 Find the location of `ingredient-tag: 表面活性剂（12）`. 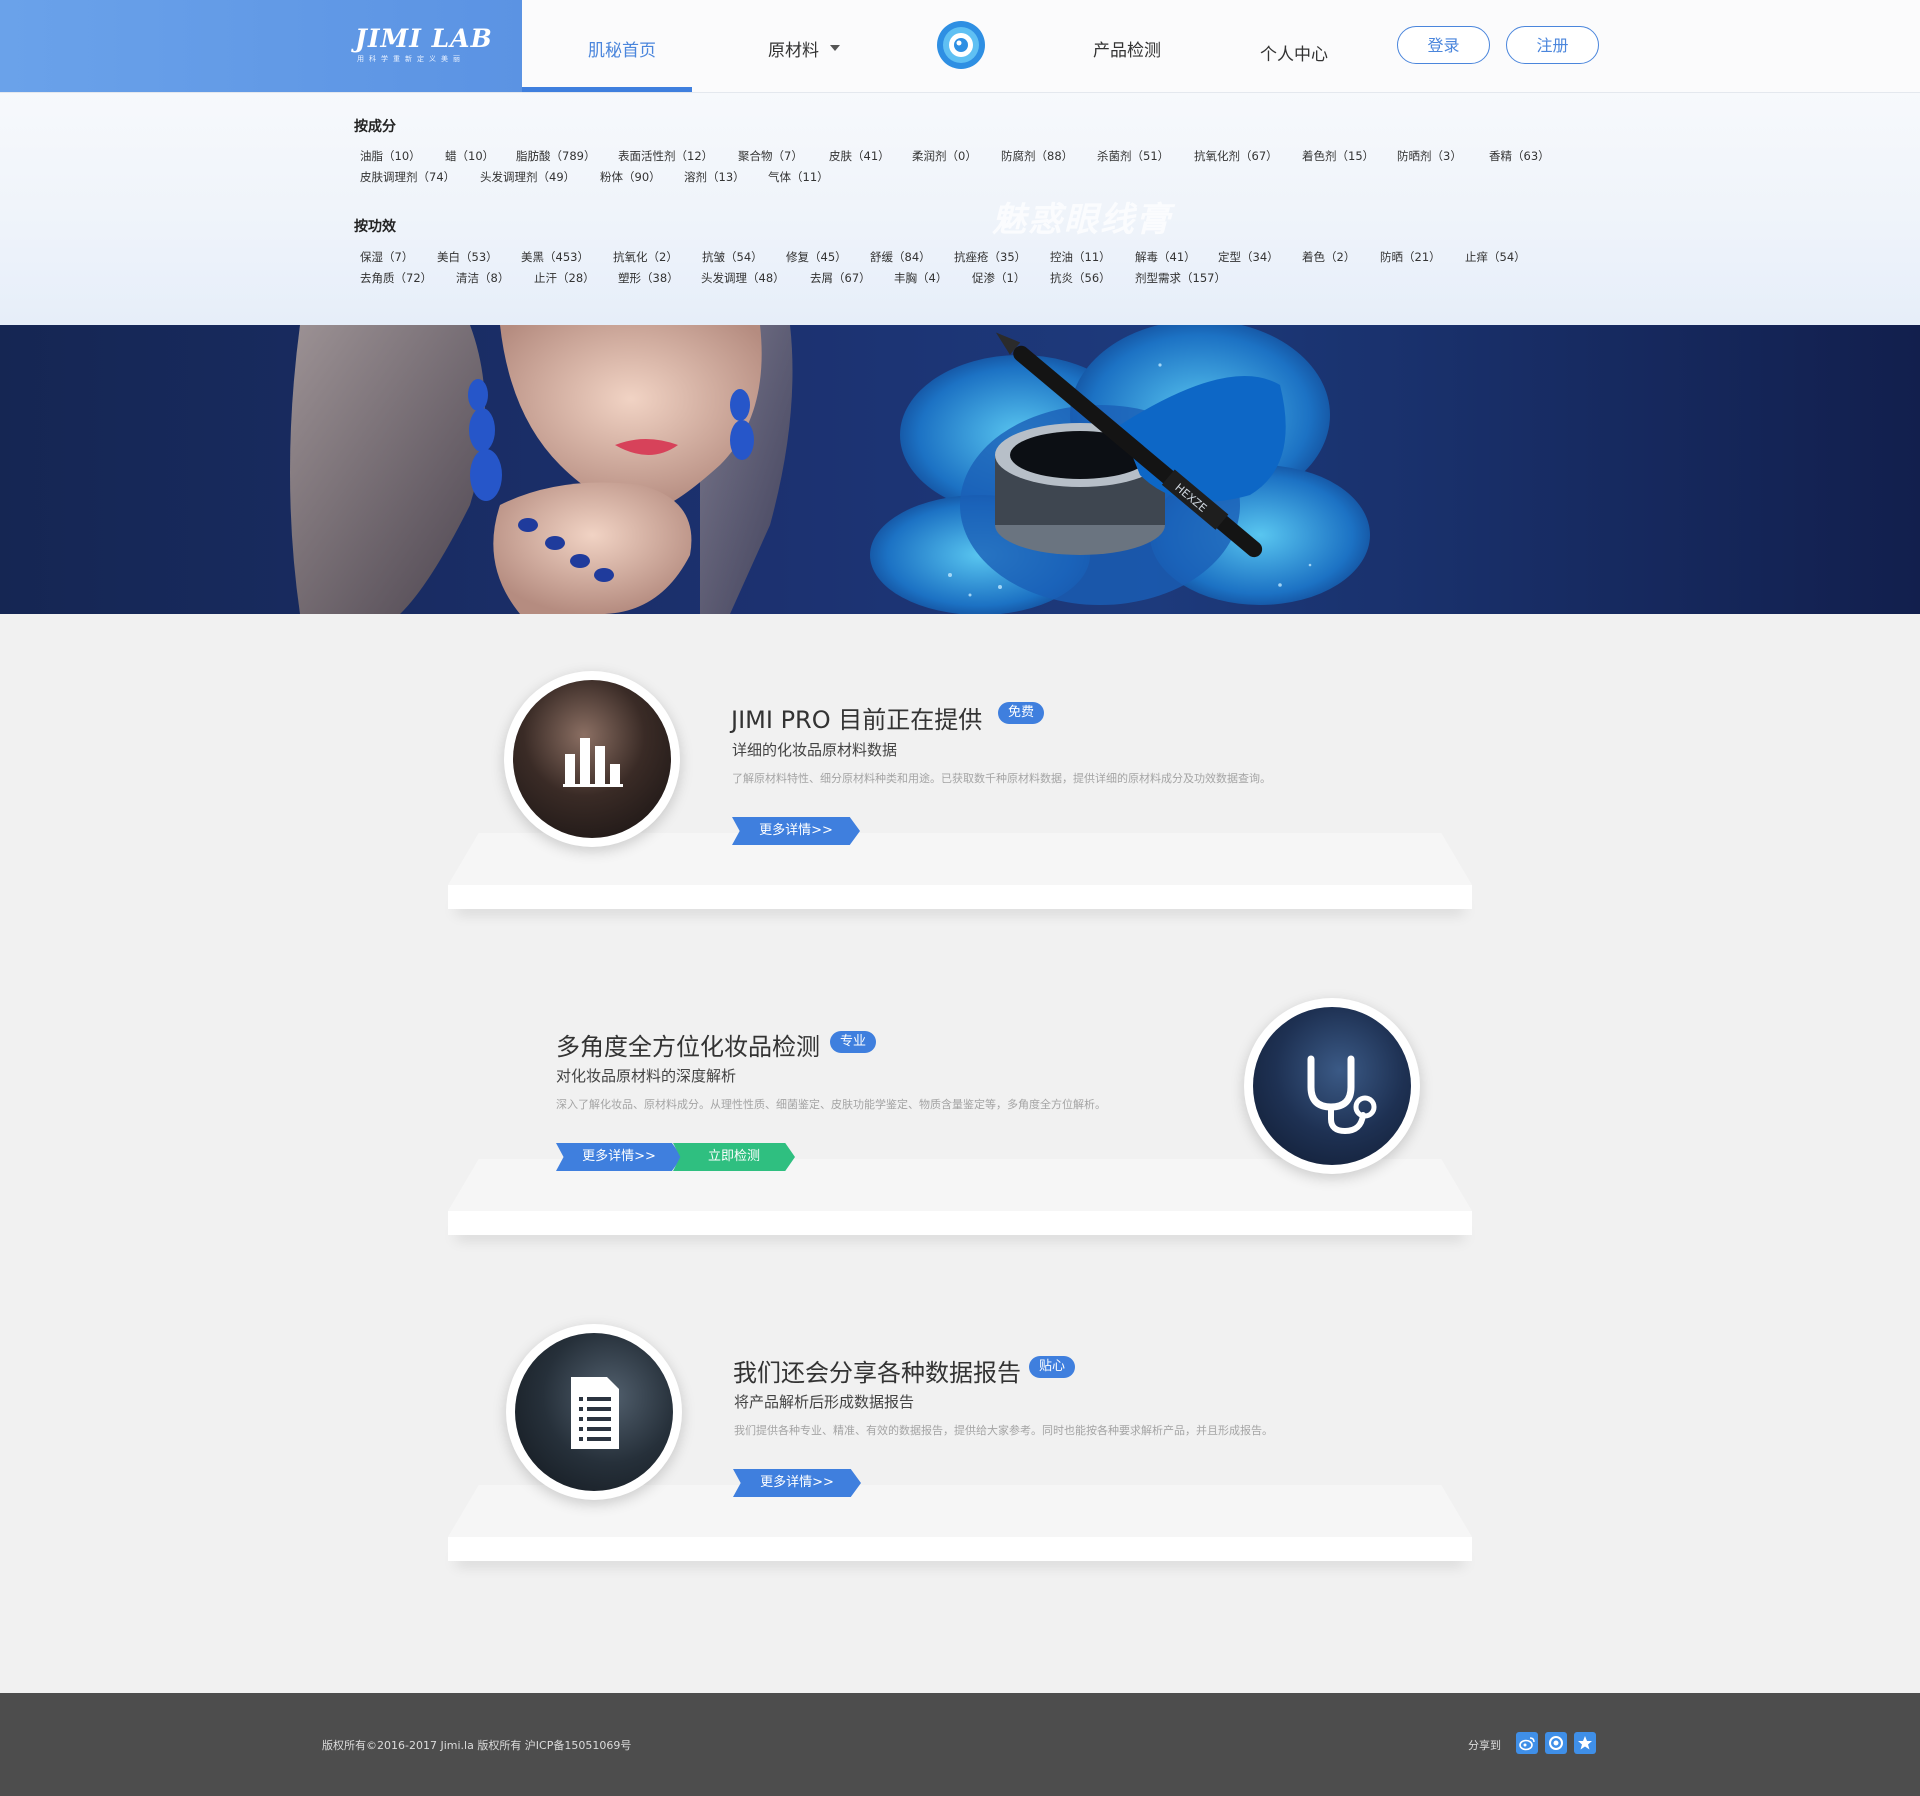

ingredient-tag: 表面活性剂（12） is located at coordinates (665, 156).